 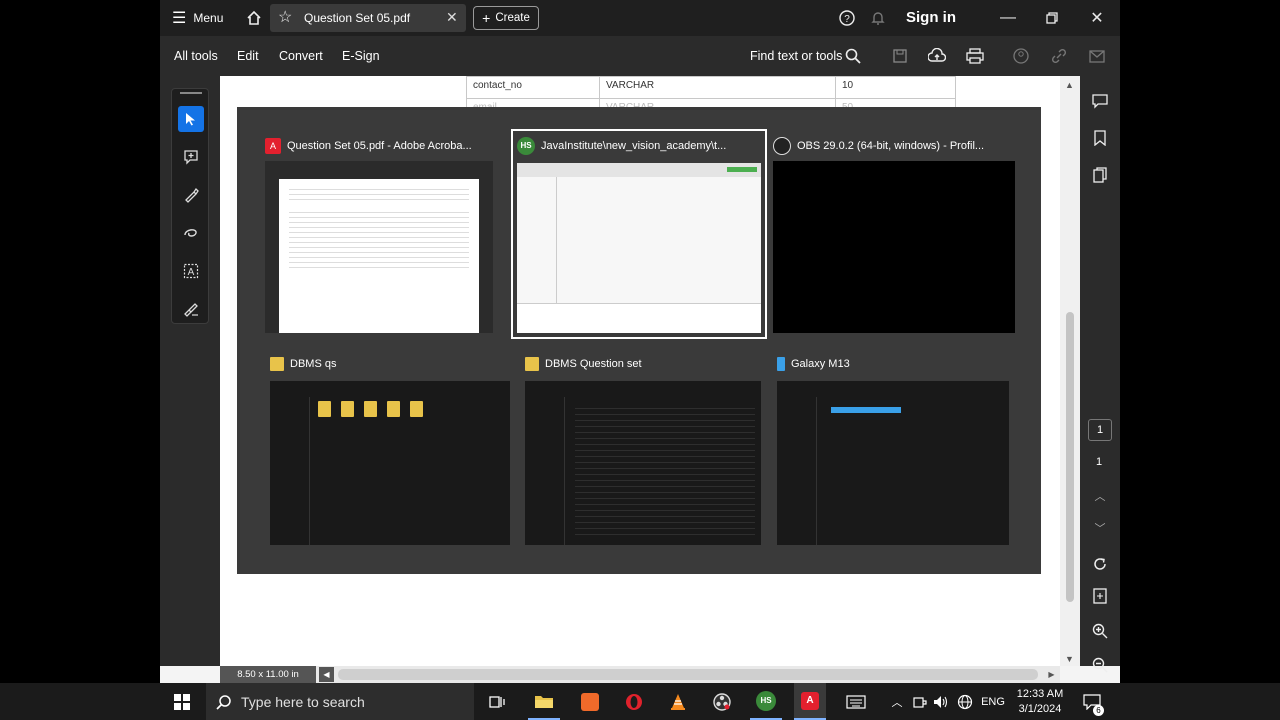 I want to click on mail-icon, so click(x=1097, y=56).